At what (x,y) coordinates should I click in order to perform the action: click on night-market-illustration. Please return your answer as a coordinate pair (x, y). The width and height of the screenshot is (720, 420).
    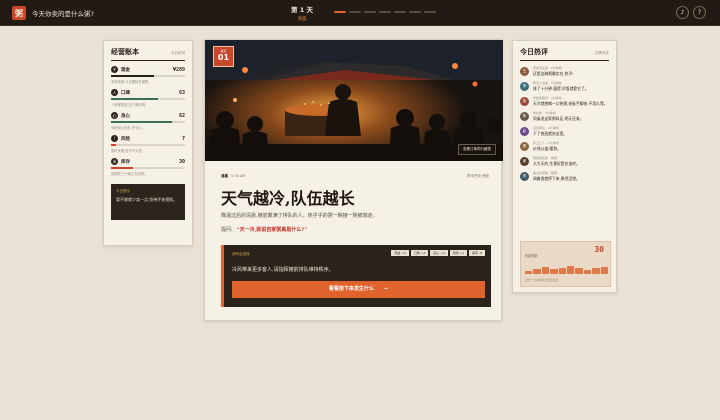
    Looking at the image, I should click on (354, 100).